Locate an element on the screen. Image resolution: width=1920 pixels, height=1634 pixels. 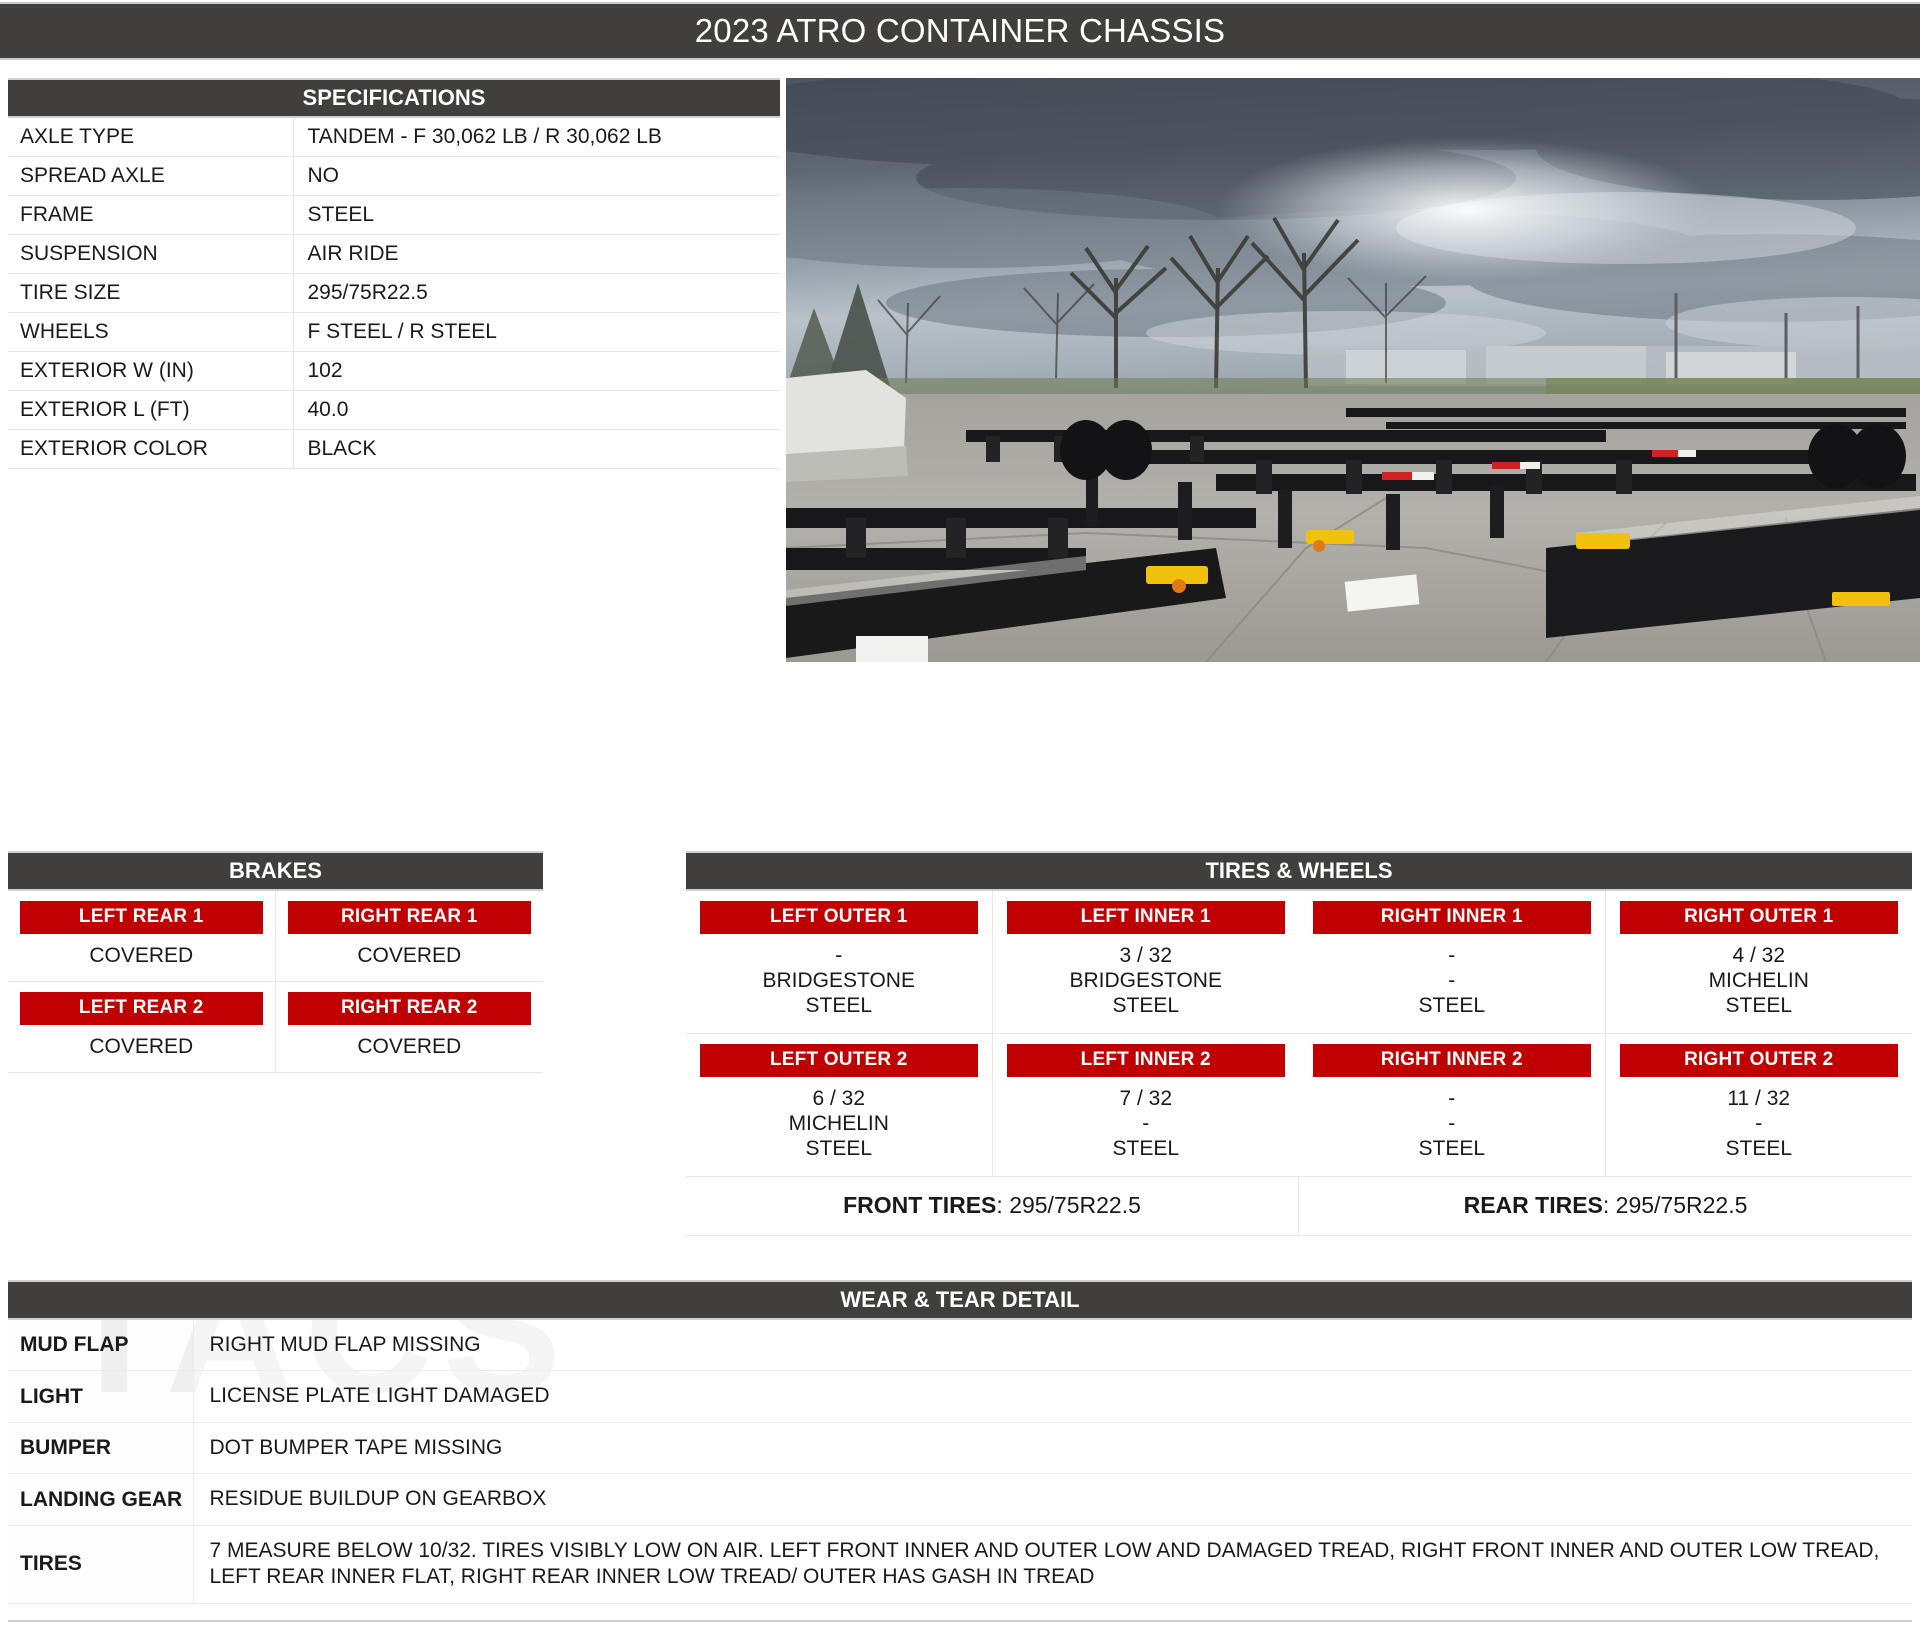
brake-cell: LEFT REAR 1 COVERED is located at coordinates (142, 936).